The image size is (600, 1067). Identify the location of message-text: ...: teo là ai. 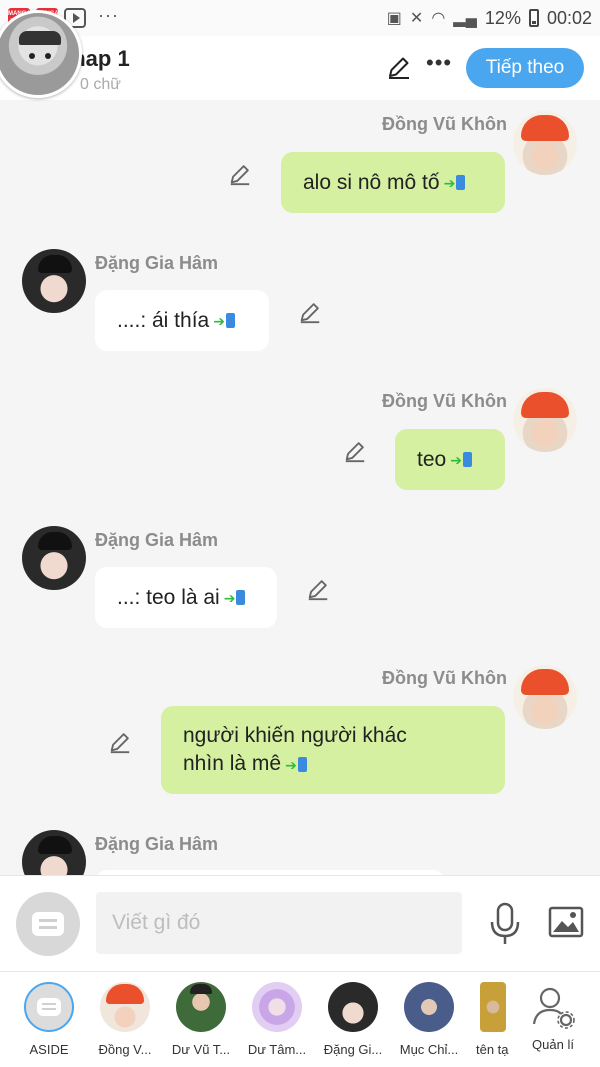
(168, 597).